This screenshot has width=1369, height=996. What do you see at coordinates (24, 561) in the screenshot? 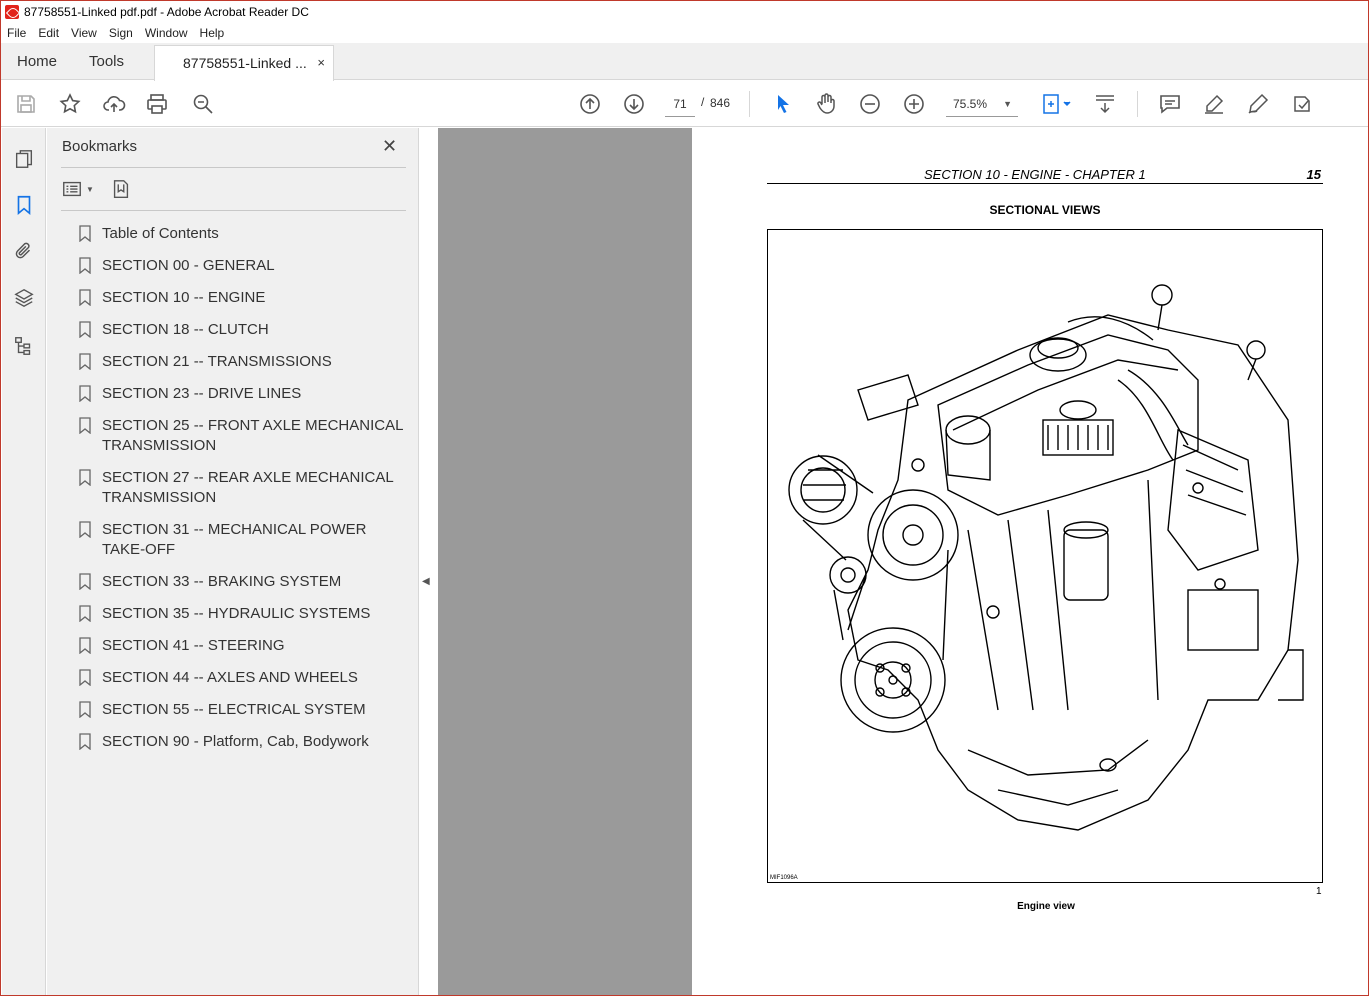
I see `navigation-rail` at bounding box center [24, 561].